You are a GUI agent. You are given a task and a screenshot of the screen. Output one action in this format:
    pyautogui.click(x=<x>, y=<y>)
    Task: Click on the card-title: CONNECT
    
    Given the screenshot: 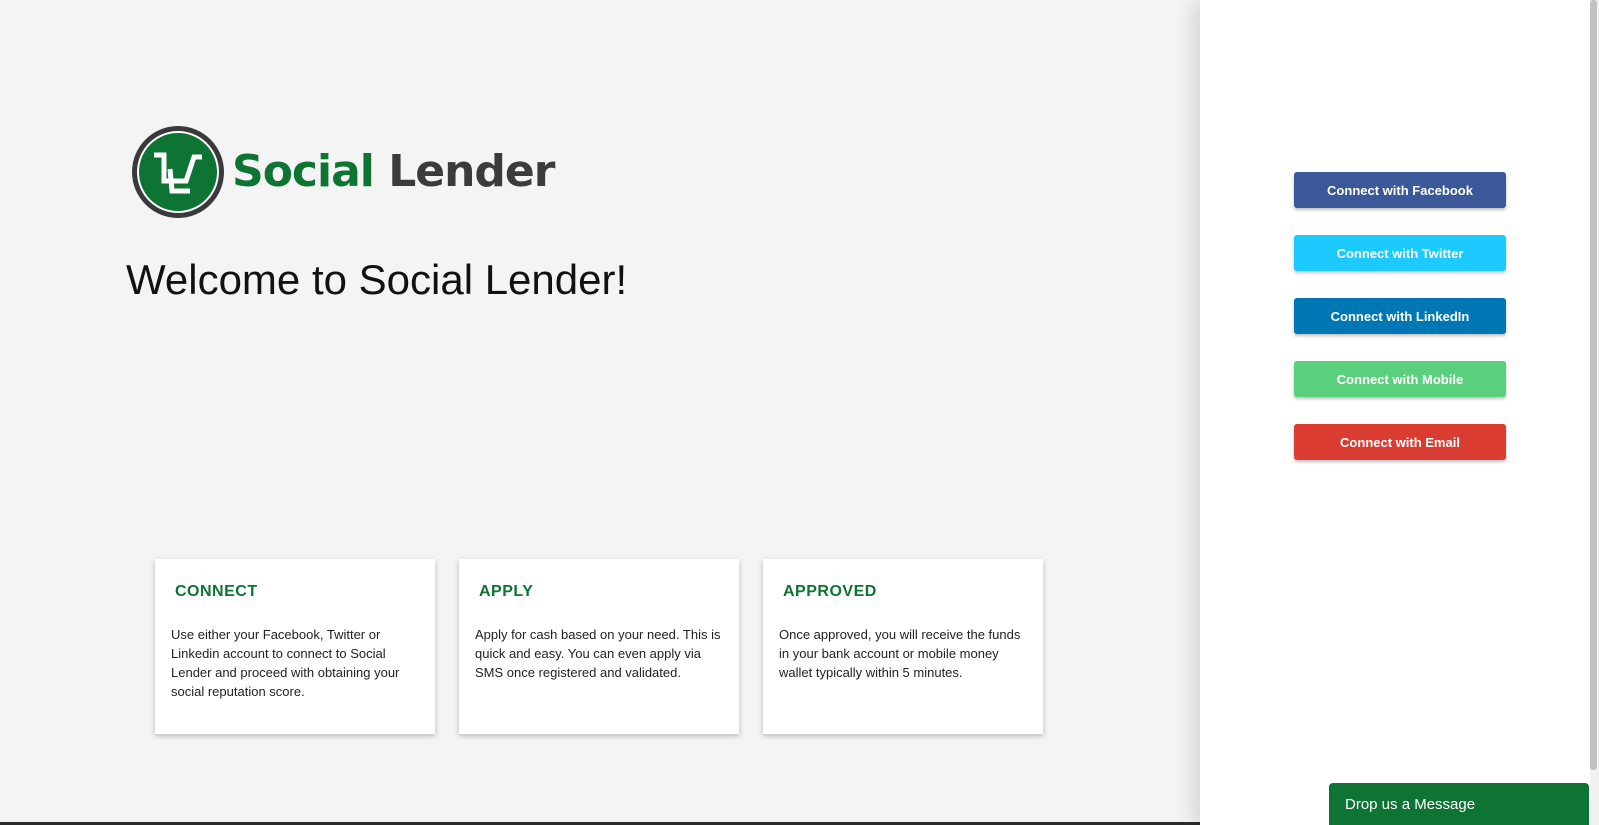 What is the action you would take?
    pyautogui.click(x=216, y=591)
    